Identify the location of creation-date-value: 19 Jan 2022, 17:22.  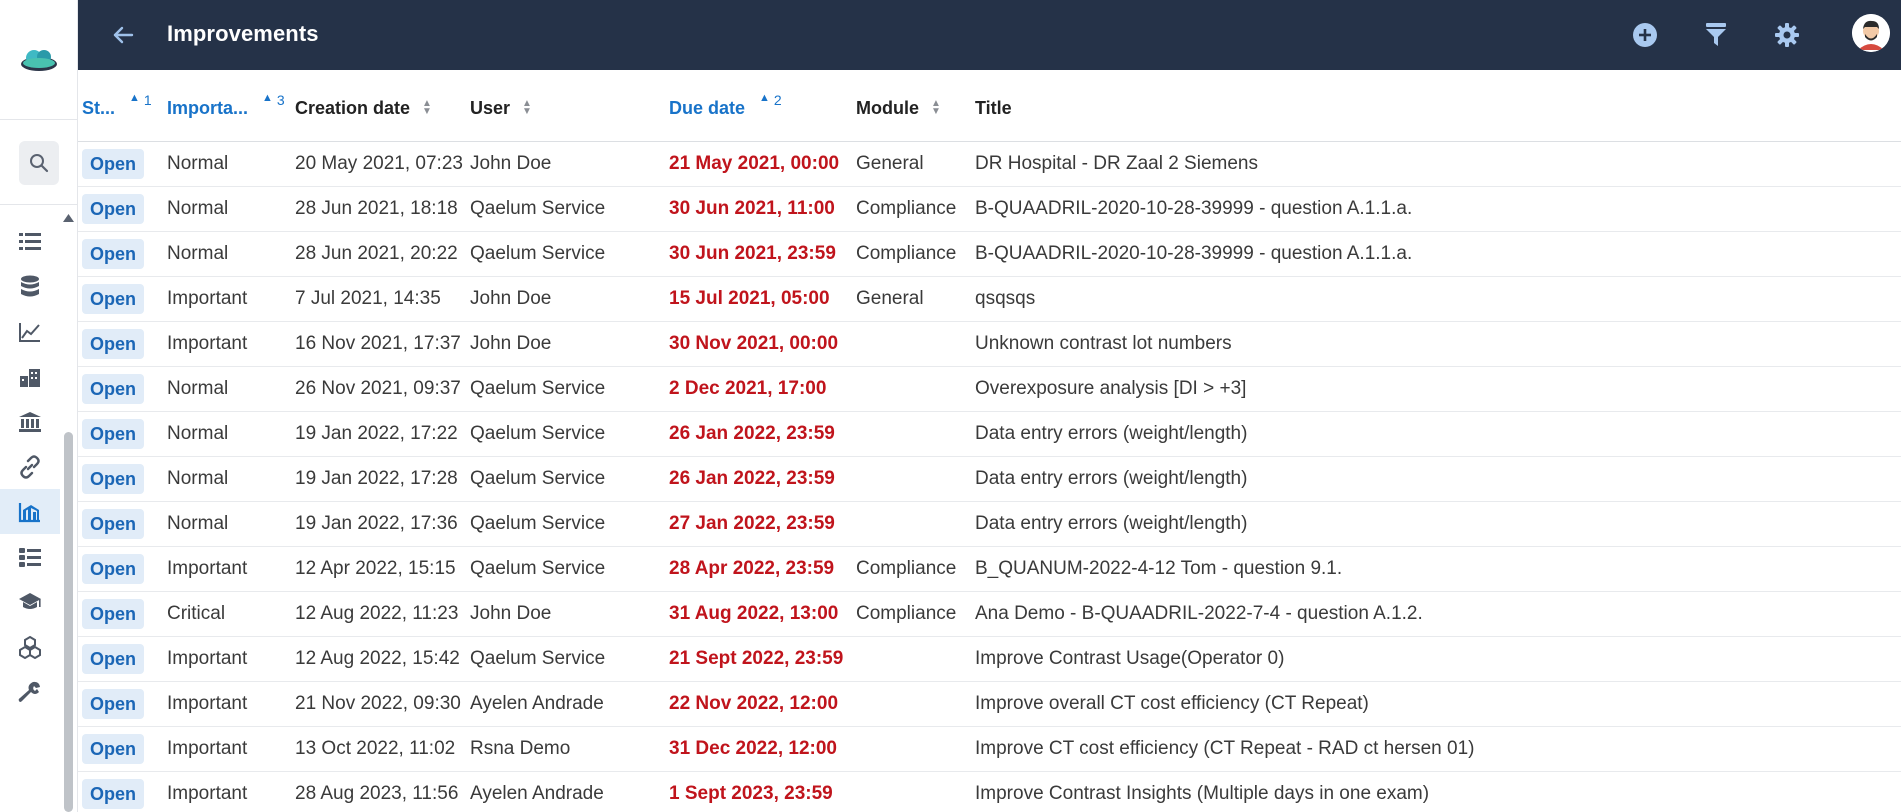
(376, 433).